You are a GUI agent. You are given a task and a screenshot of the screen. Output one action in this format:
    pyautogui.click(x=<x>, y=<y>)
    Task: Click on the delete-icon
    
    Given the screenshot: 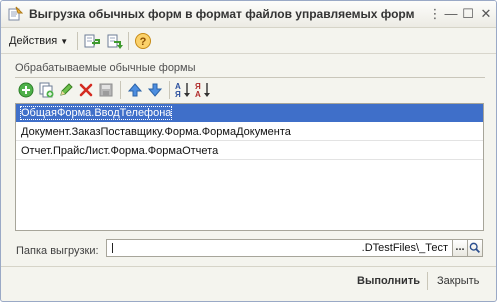 What is the action you would take?
    pyautogui.click(x=86, y=90)
    